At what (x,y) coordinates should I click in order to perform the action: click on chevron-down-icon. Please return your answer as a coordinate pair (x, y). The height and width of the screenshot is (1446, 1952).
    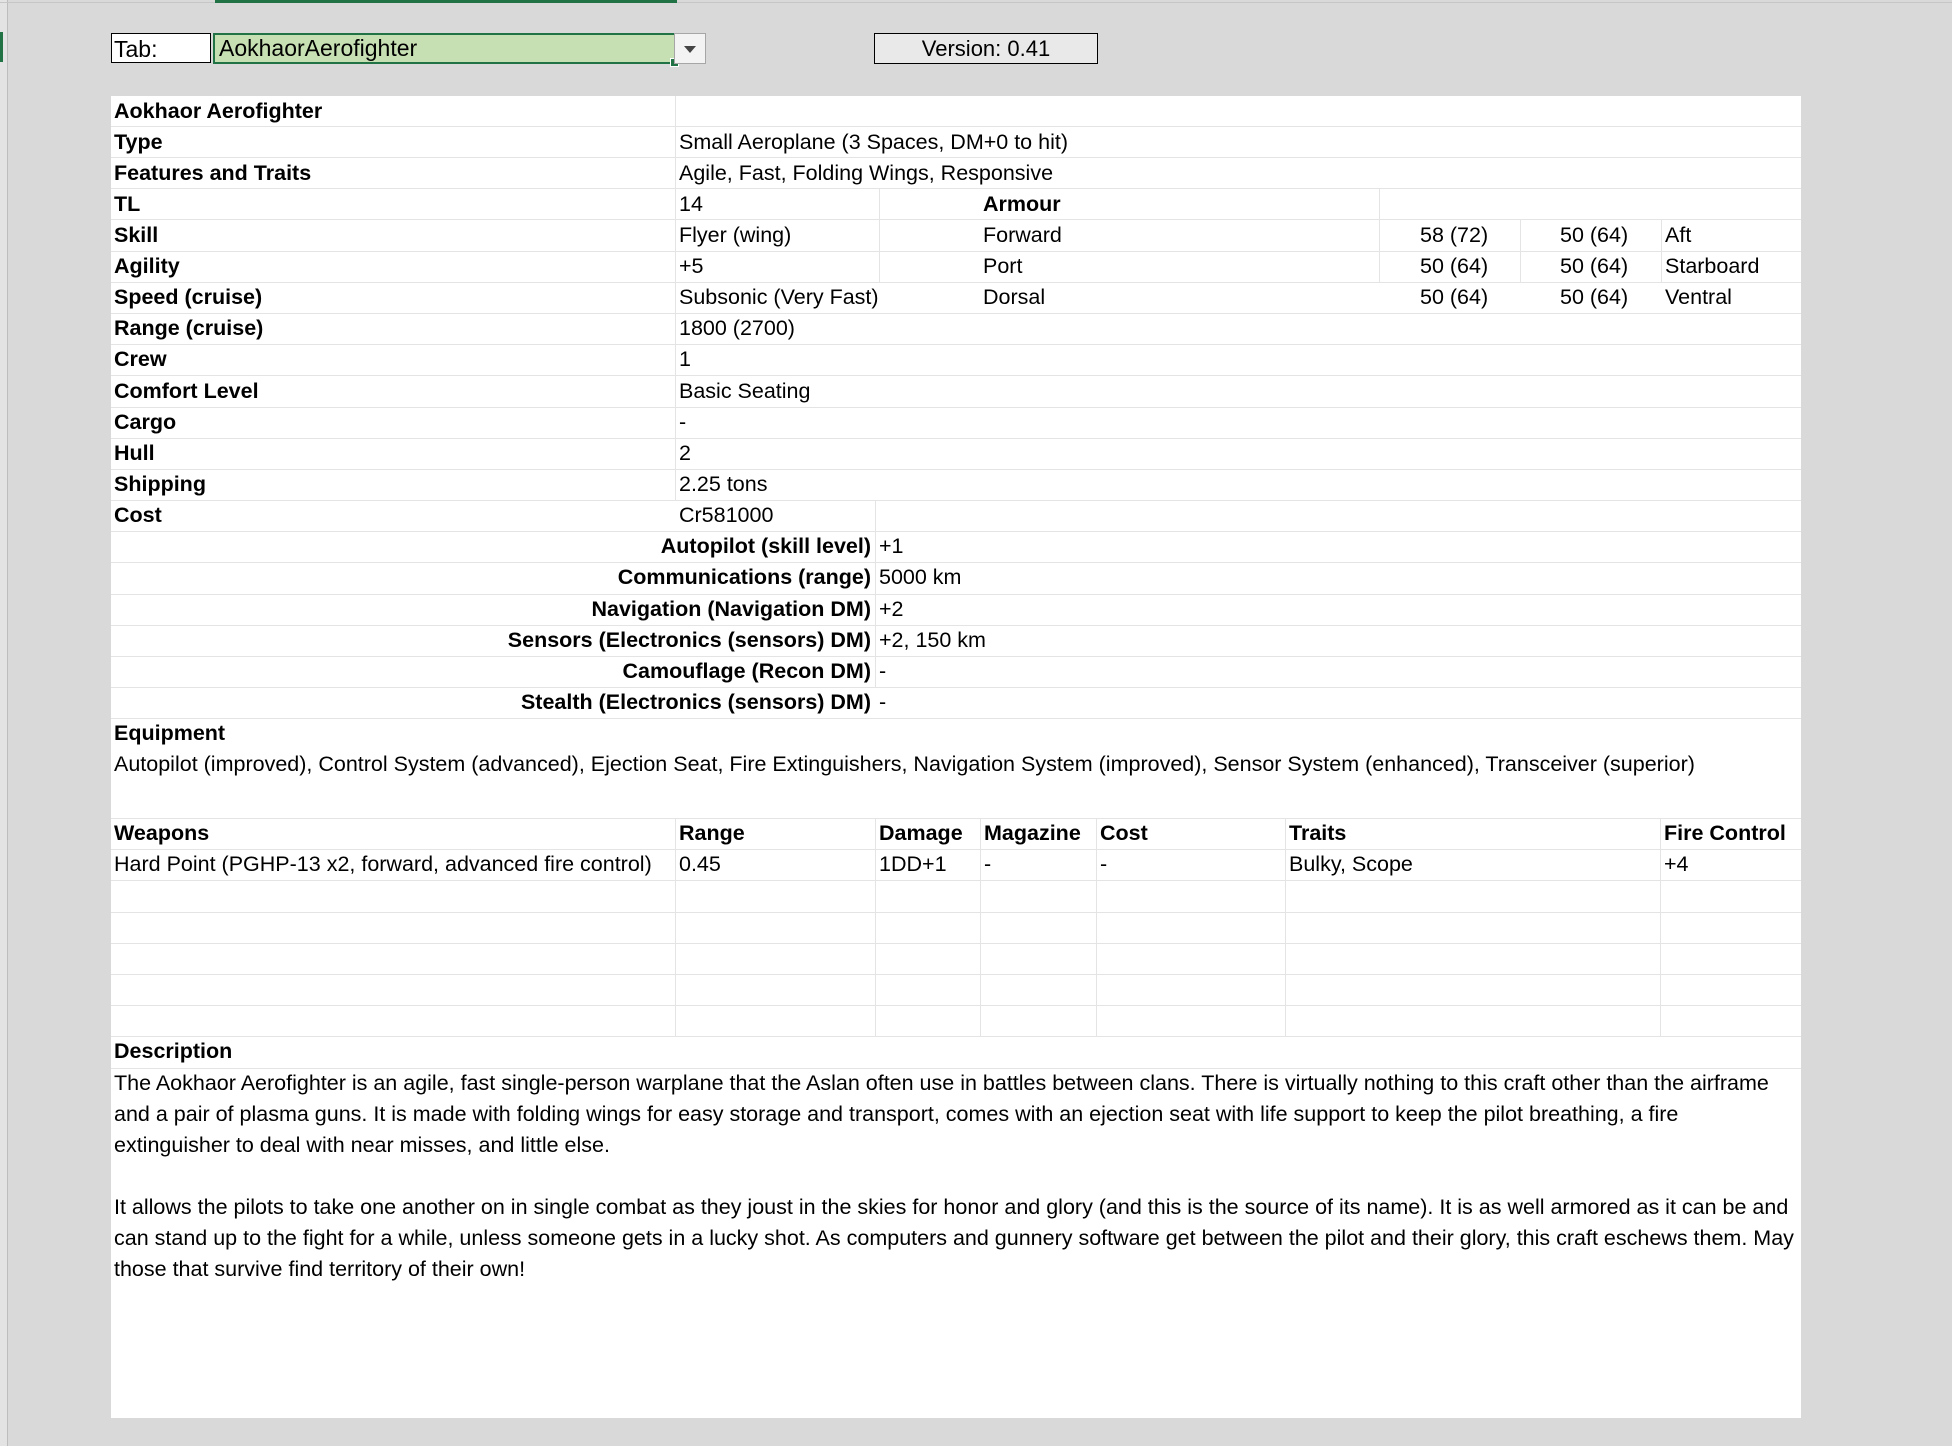
    Looking at the image, I should click on (690, 49).